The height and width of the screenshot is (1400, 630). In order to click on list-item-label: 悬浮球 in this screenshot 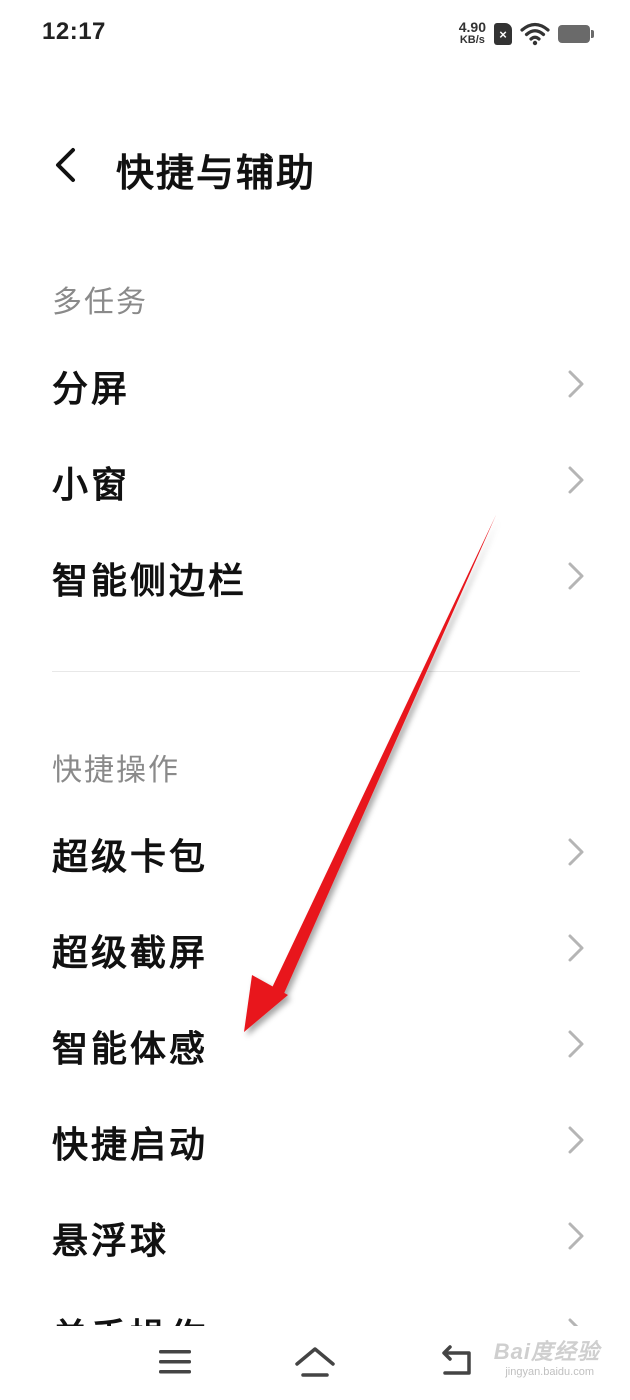, I will do `click(111, 1241)`.